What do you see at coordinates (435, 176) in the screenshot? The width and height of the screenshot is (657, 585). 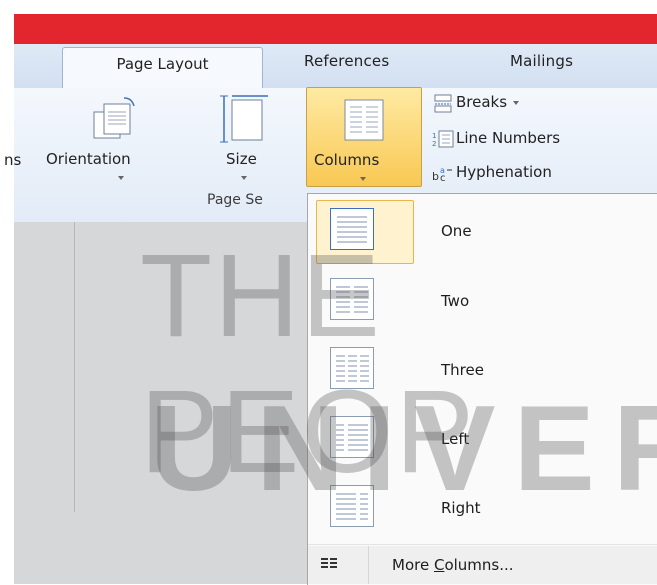 I see `svg-text: b` at bounding box center [435, 176].